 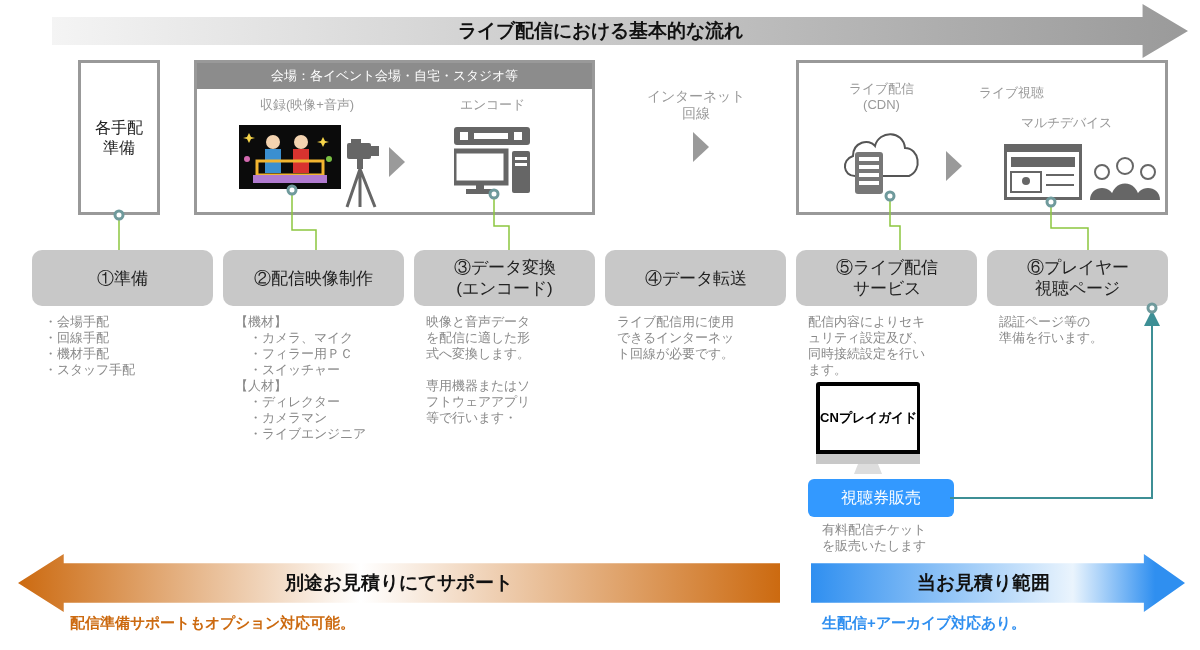 What do you see at coordinates (122, 278) in the screenshot?
I see `step-label: ①準備` at bounding box center [122, 278].